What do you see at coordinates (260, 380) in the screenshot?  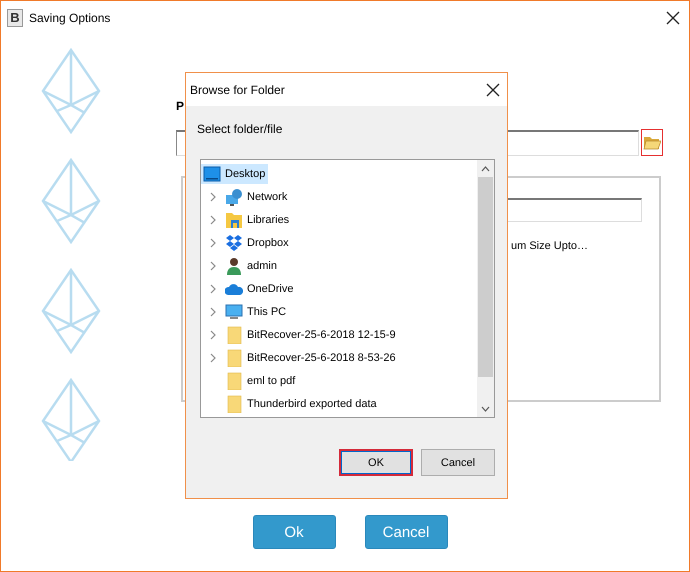 I see `tree-item: eml to pdf` at bounding box center [260, 380].